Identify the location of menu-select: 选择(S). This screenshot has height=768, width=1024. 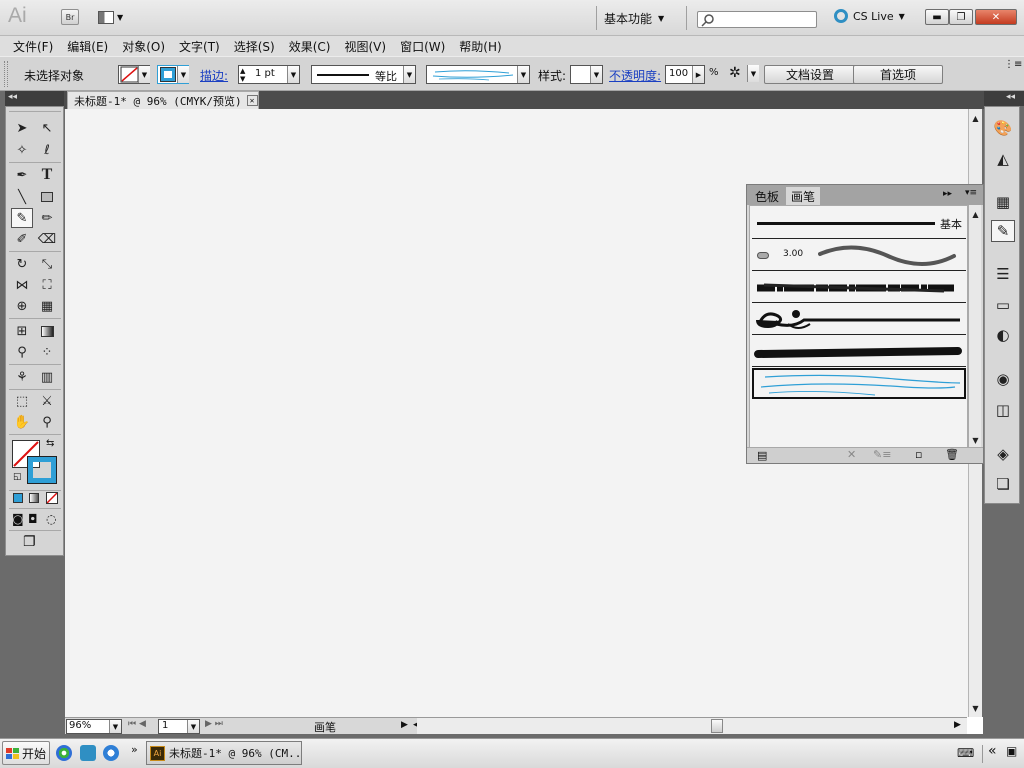
(254, 46).